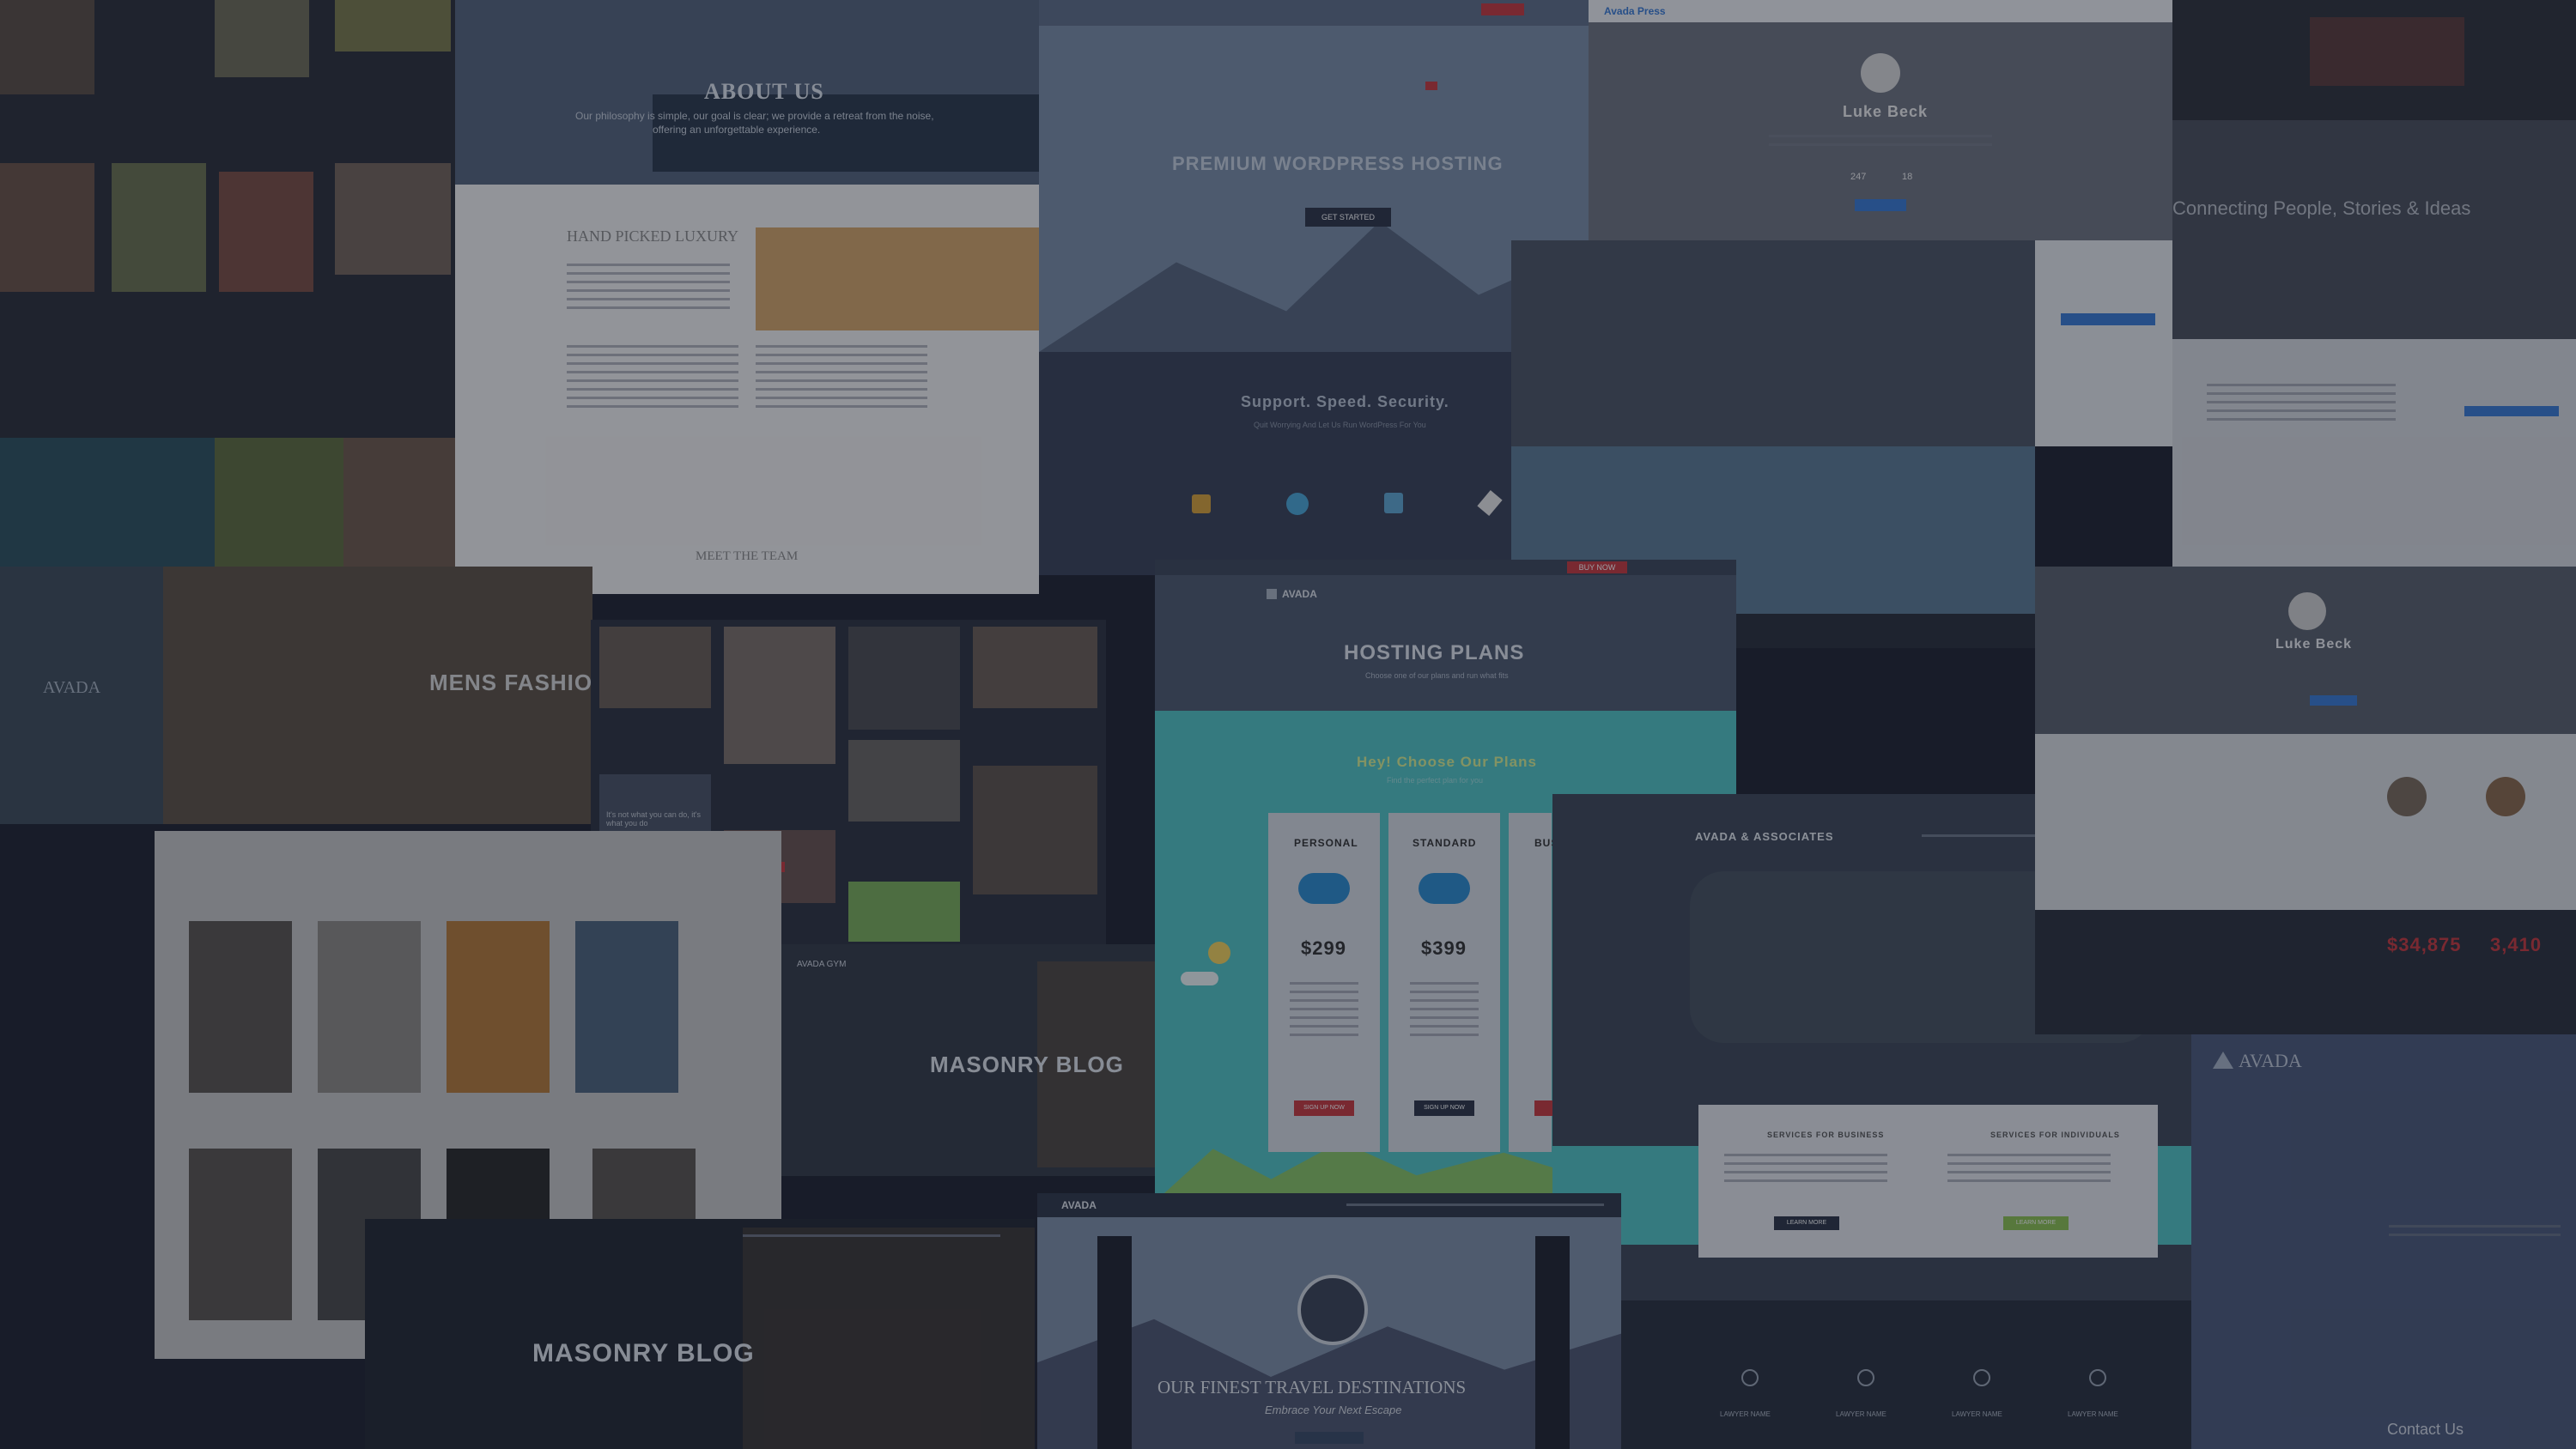 This screenshot has width=2576, height=1449. Describe the element at coordinates (1502, 9) in the screenshot. I see `top-cta-button` at that location.